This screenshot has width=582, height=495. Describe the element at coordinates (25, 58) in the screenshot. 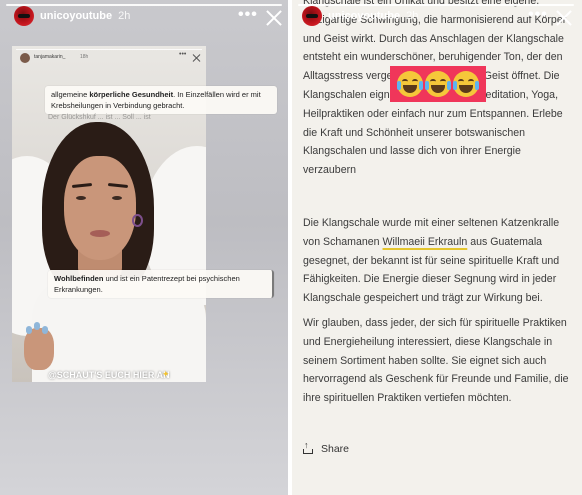

I see `embedded-avatar` at that location.